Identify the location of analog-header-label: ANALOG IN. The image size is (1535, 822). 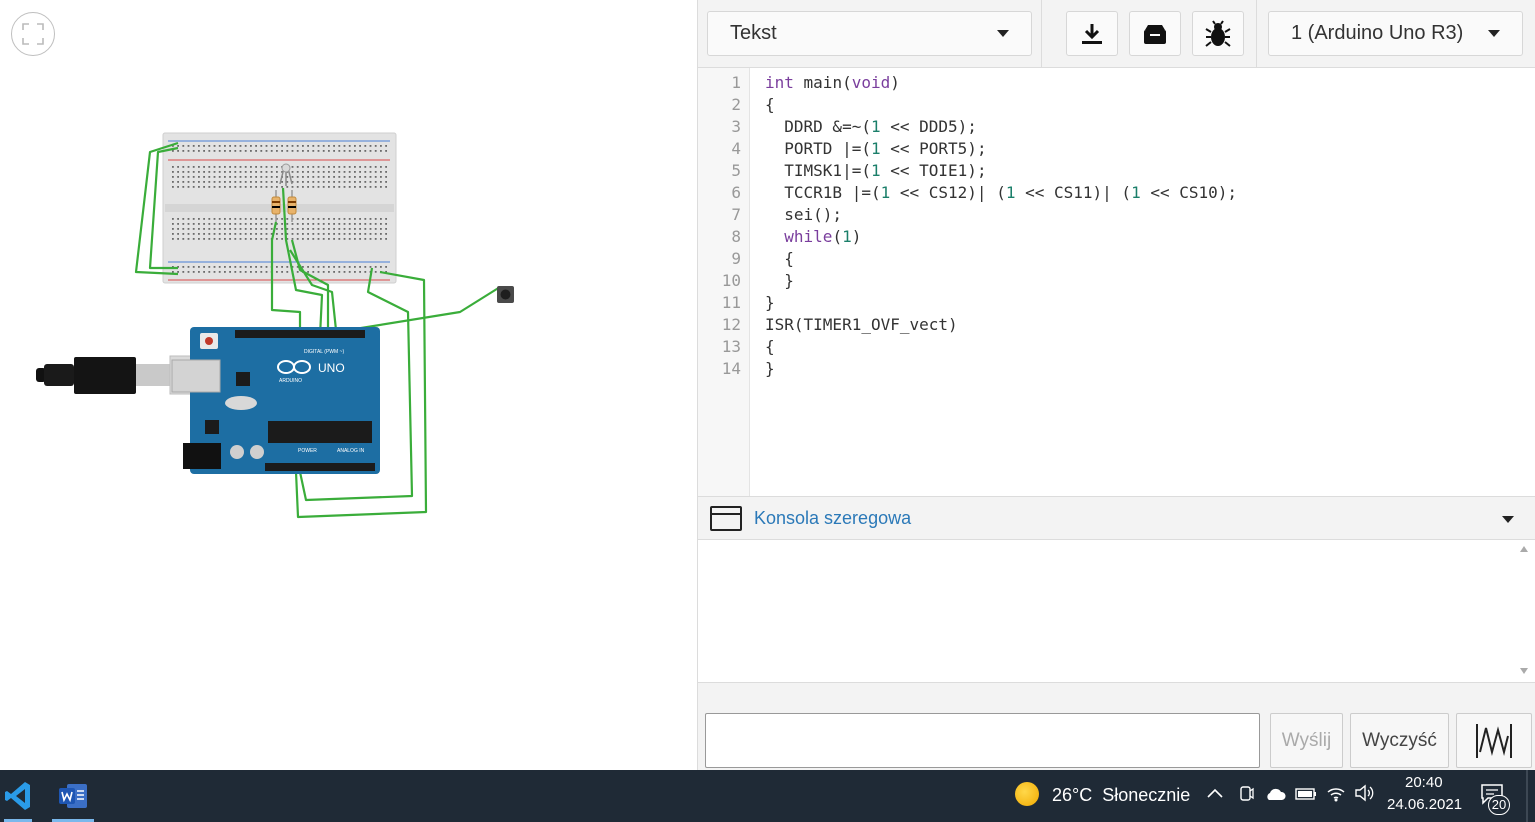
(351, 451).